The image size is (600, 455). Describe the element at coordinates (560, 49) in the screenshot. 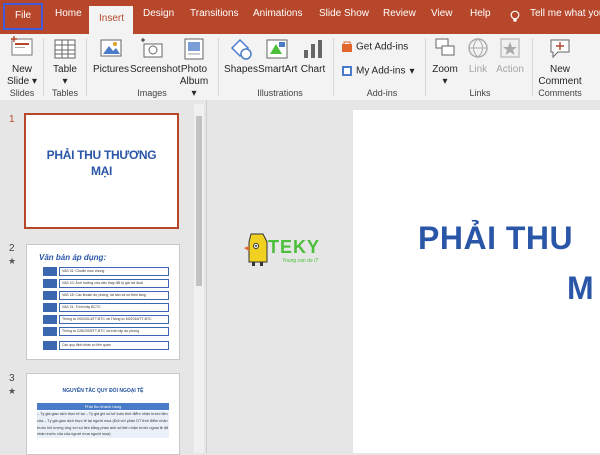

I see `new-comment-icon` at that location.